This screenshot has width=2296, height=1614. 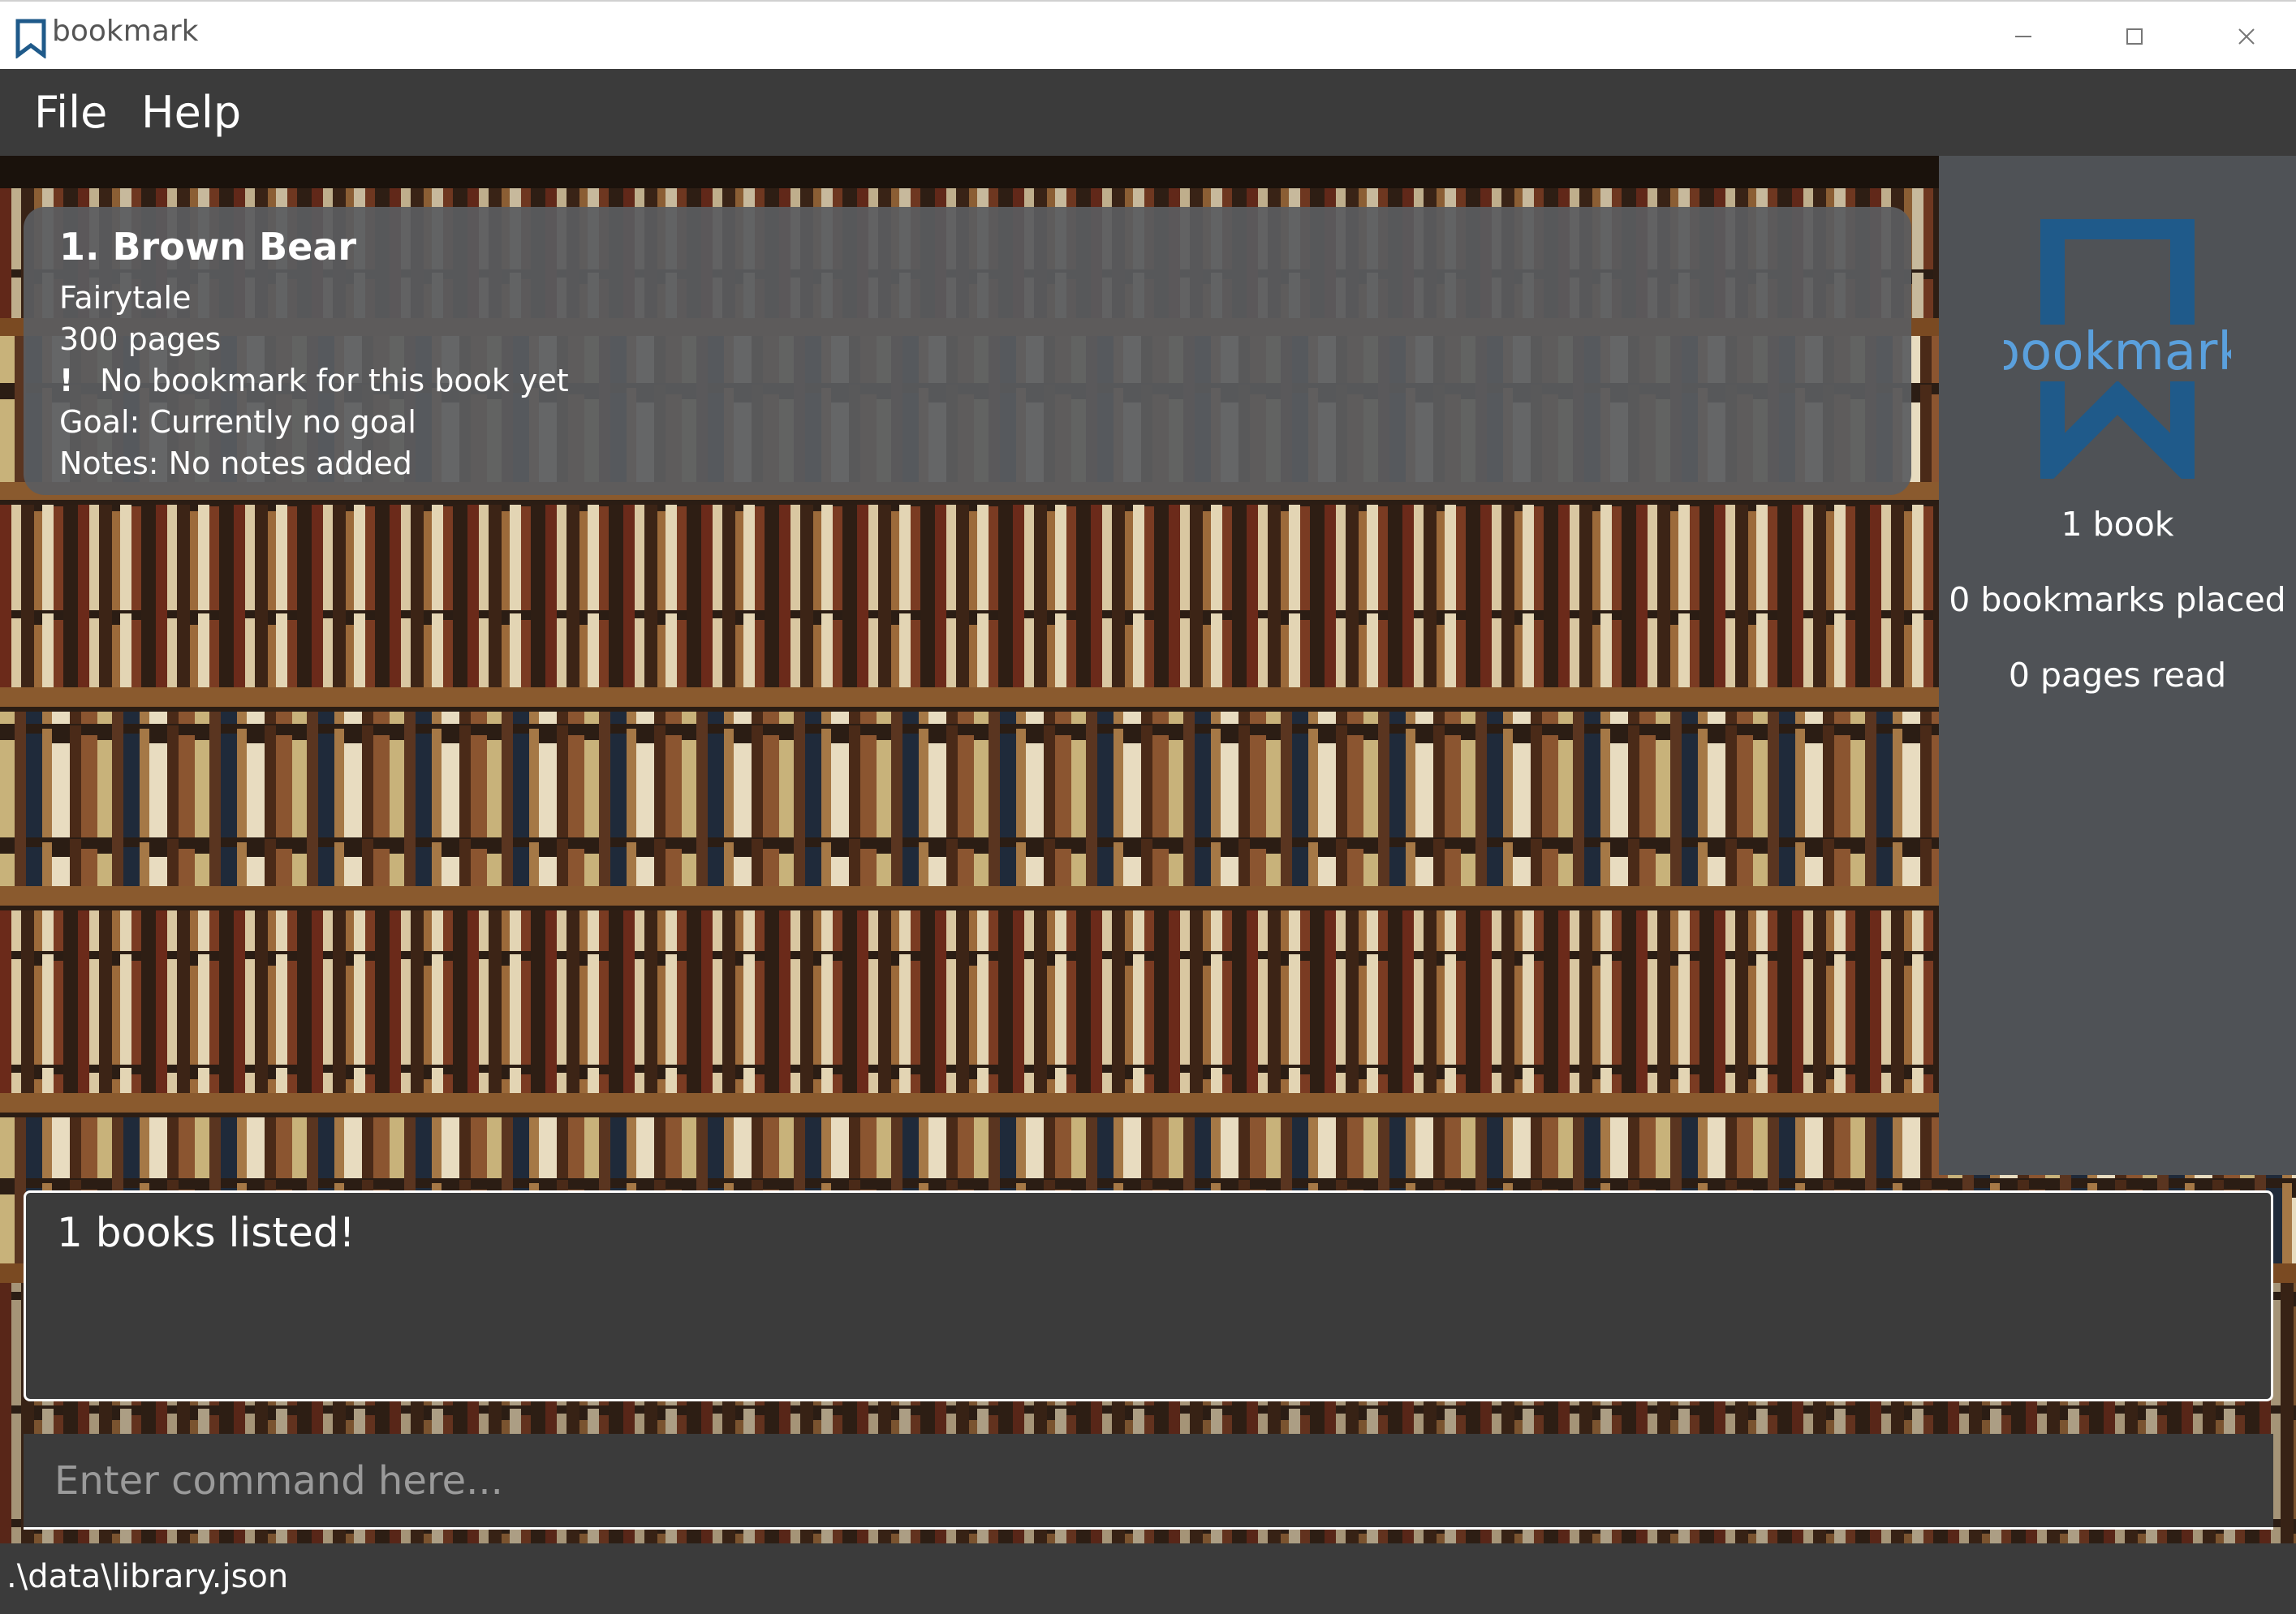 I want to click on maximize-button, so click(x=2135, y=36).